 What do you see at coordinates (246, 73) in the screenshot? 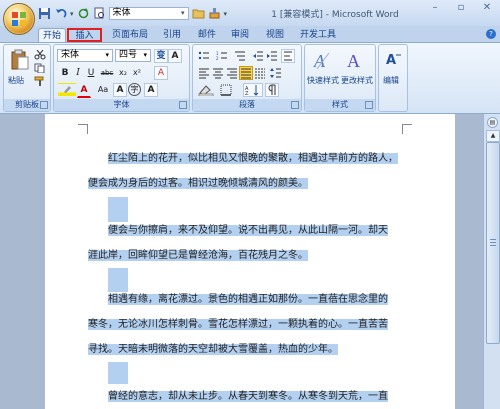
I see `justify-icon` at bounding box center [246, 73].